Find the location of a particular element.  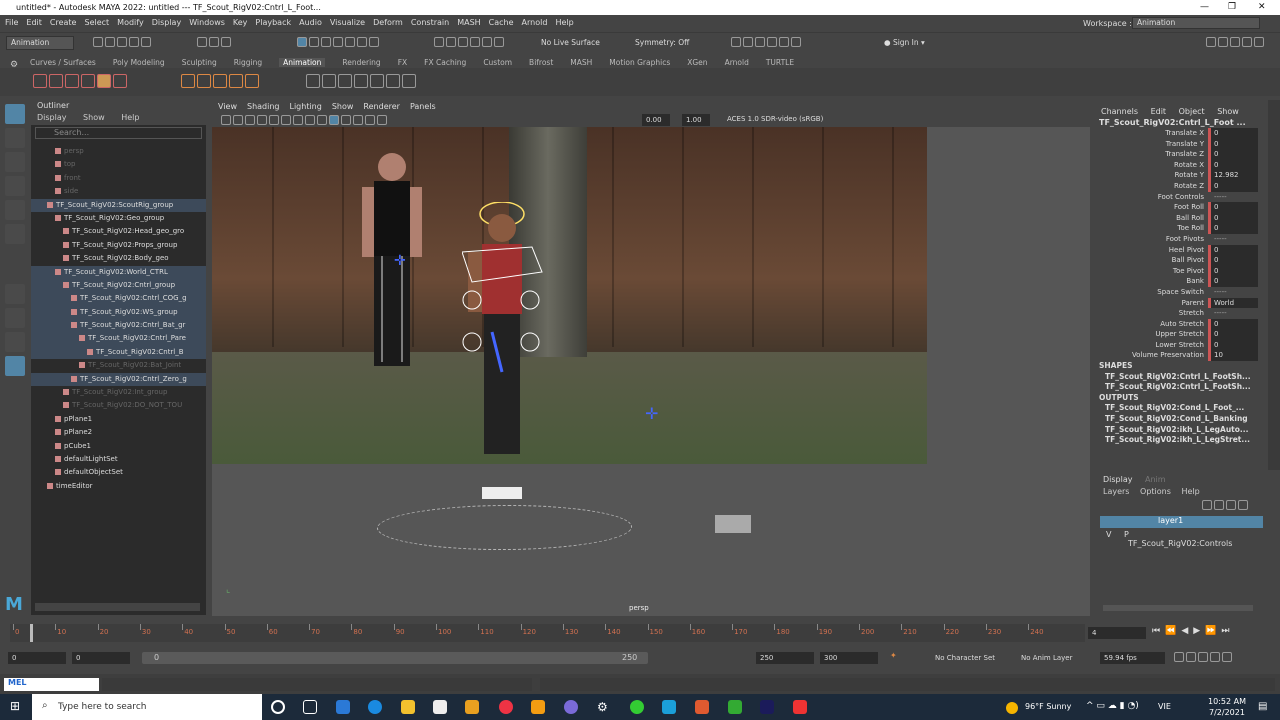

render-frame-icon is located at coordinates (748, 42).